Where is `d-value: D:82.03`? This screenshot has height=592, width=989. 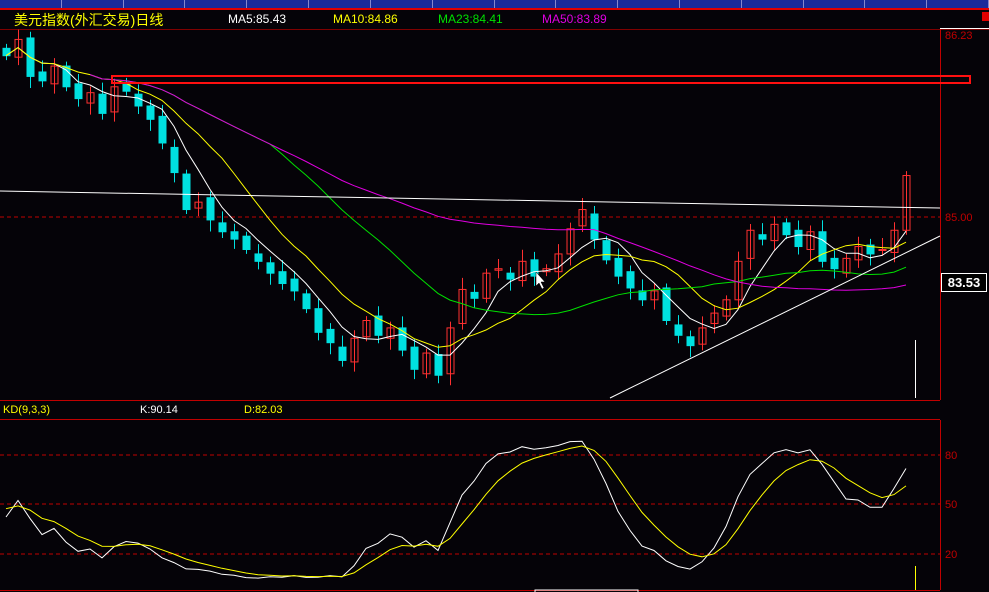
d-value: D:82.03 is located at coordinates (263, 410).